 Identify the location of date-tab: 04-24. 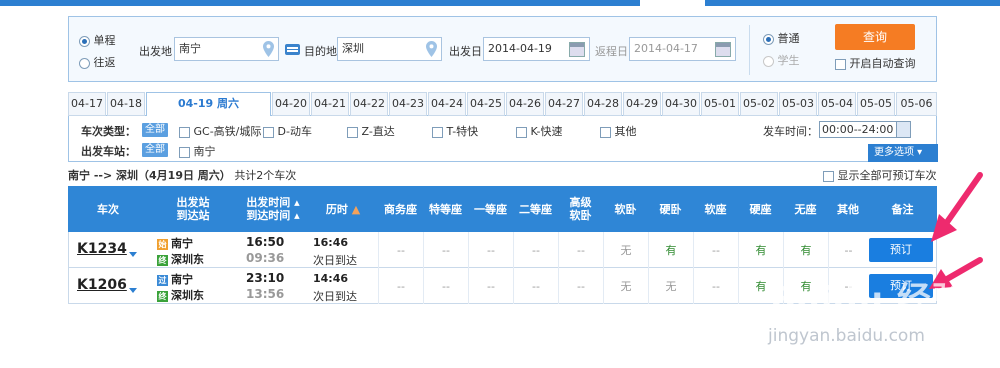
(447, 104).